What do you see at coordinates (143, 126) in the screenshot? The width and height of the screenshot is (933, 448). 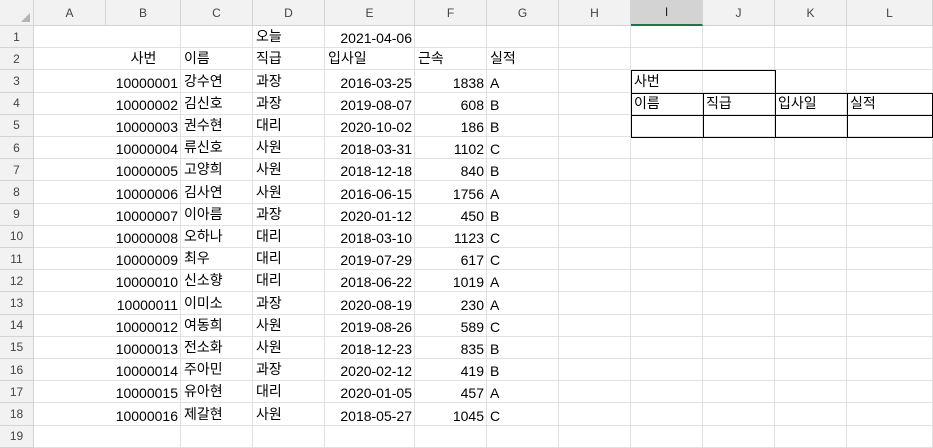 I see `employee-id-cell: 10000003` at bounding box center [143, 126].